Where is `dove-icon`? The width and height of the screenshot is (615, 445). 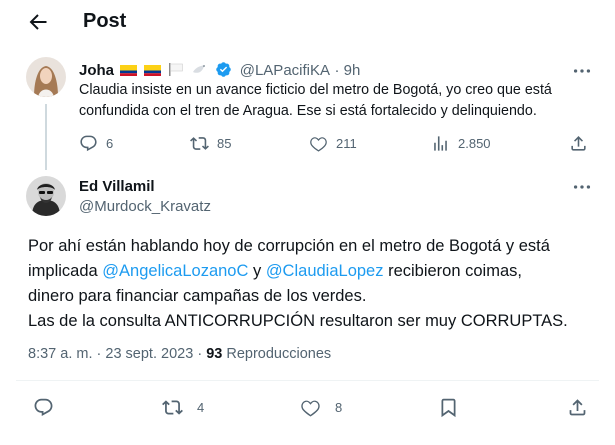
dove-icon is located at coordinates (199, 68).